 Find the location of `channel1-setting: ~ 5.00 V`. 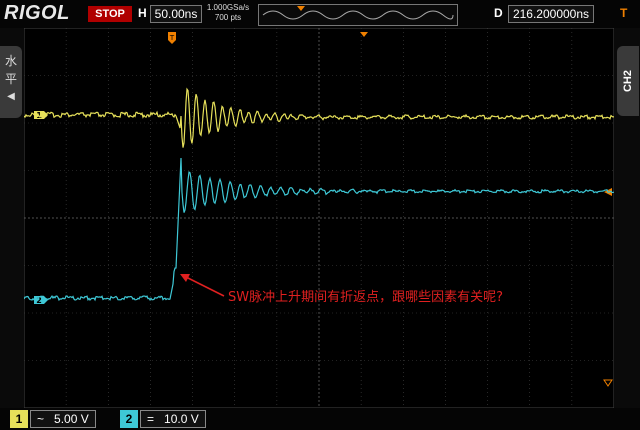

channel1-setting: ~ 5.00 V is located at coordinates (63, 419).